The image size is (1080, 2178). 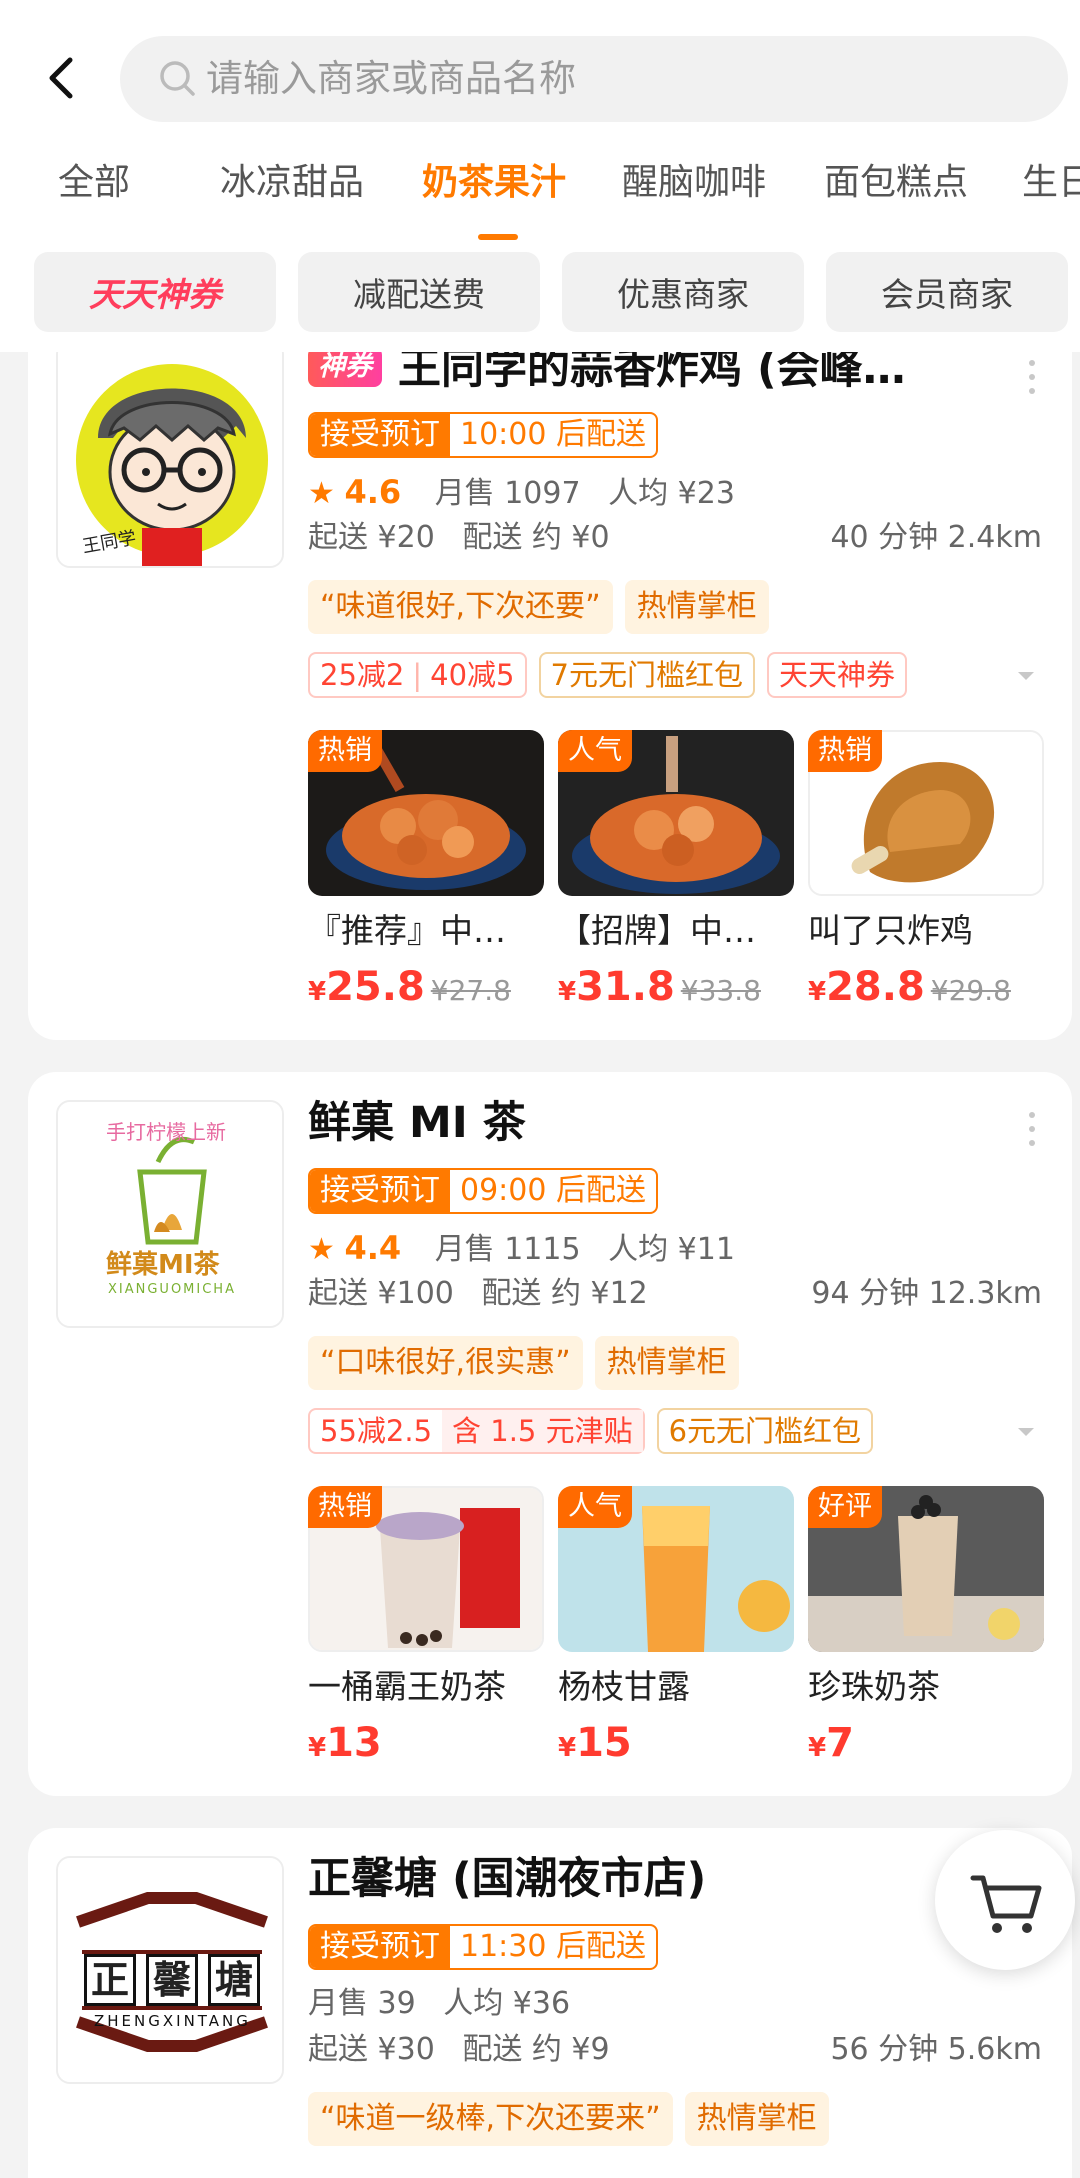 What do you see at coordinates (553, 1190) in the screenshot?
I see `preorder-time: 09:00 后配送` at bounding box center [553, 1190].